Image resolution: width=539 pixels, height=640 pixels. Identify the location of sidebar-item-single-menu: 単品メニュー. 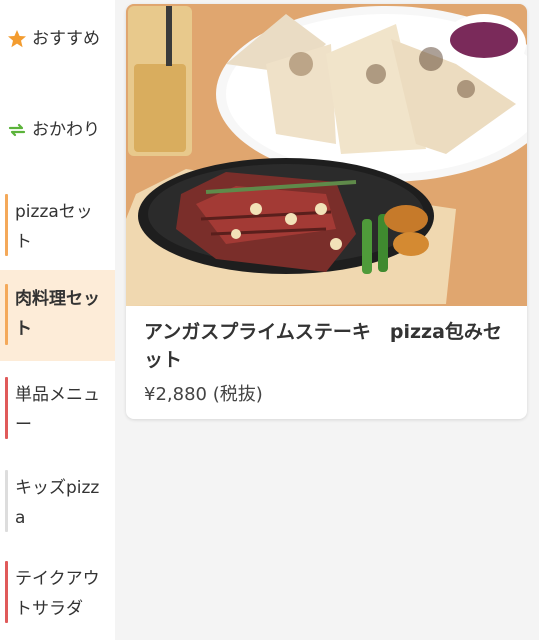
(57, 408).